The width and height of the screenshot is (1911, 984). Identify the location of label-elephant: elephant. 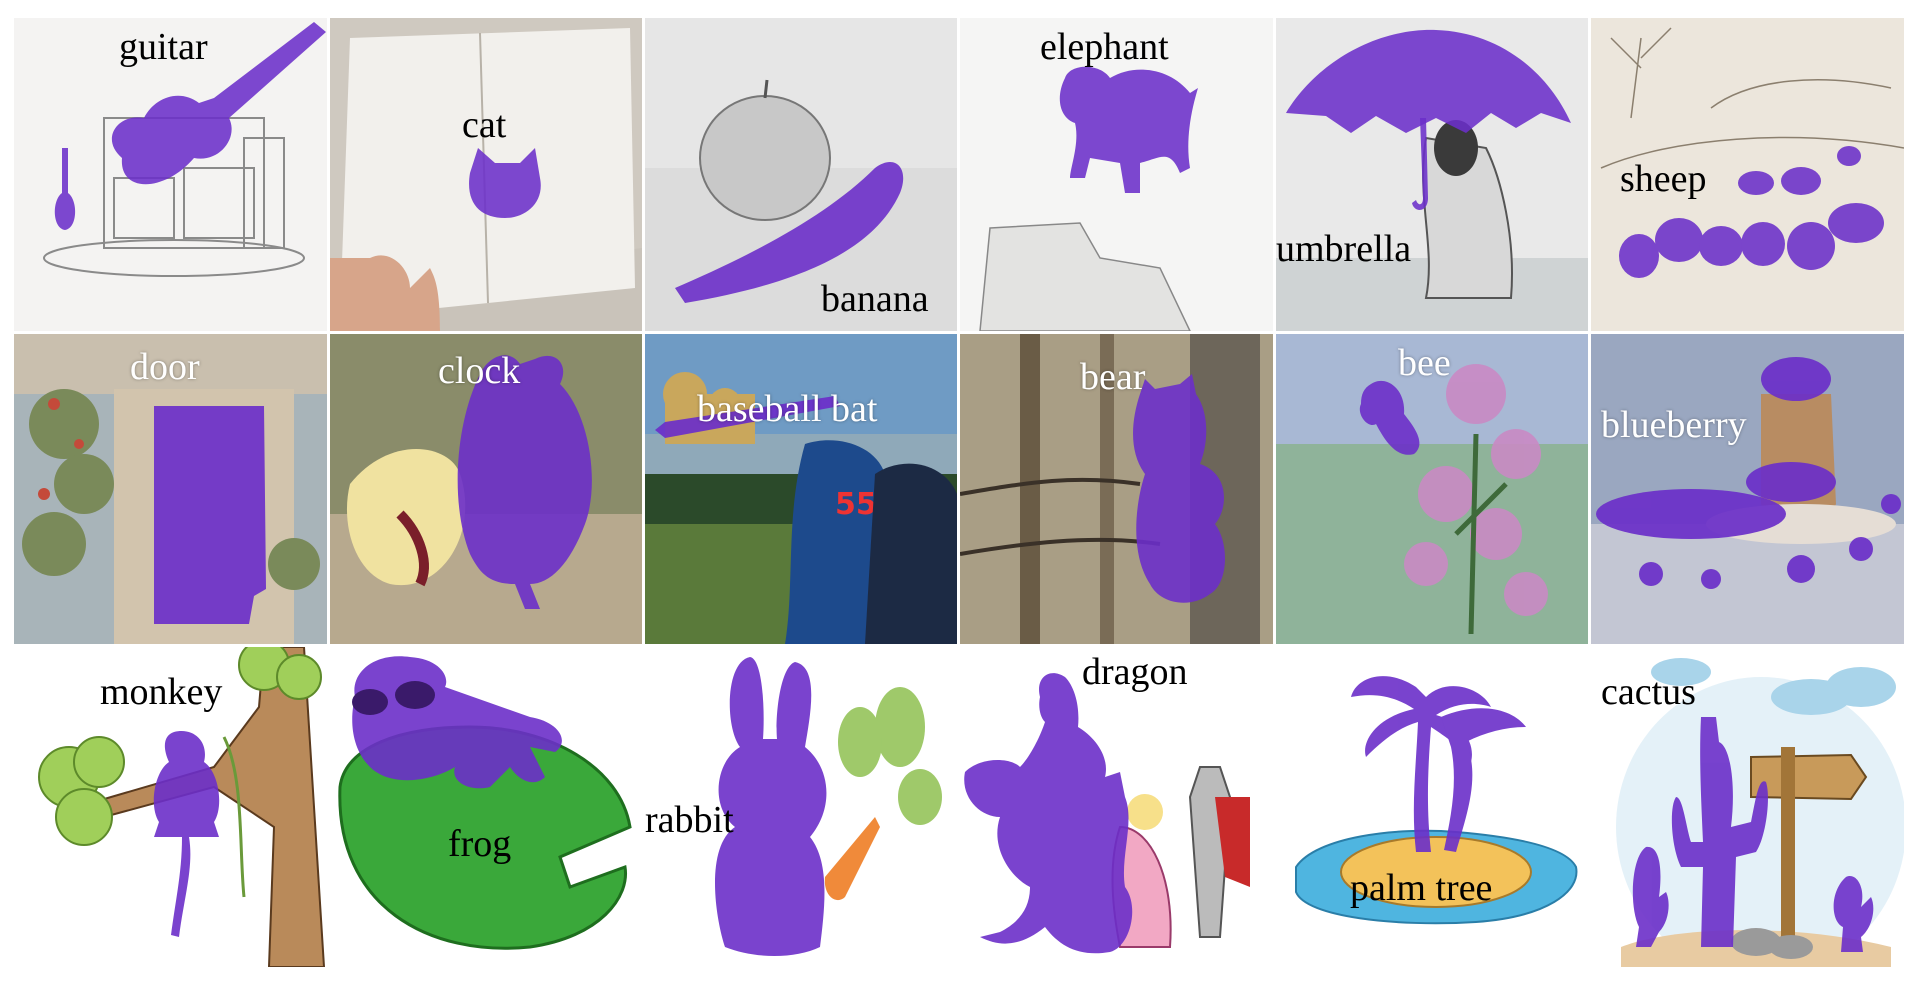
(1104, 47).